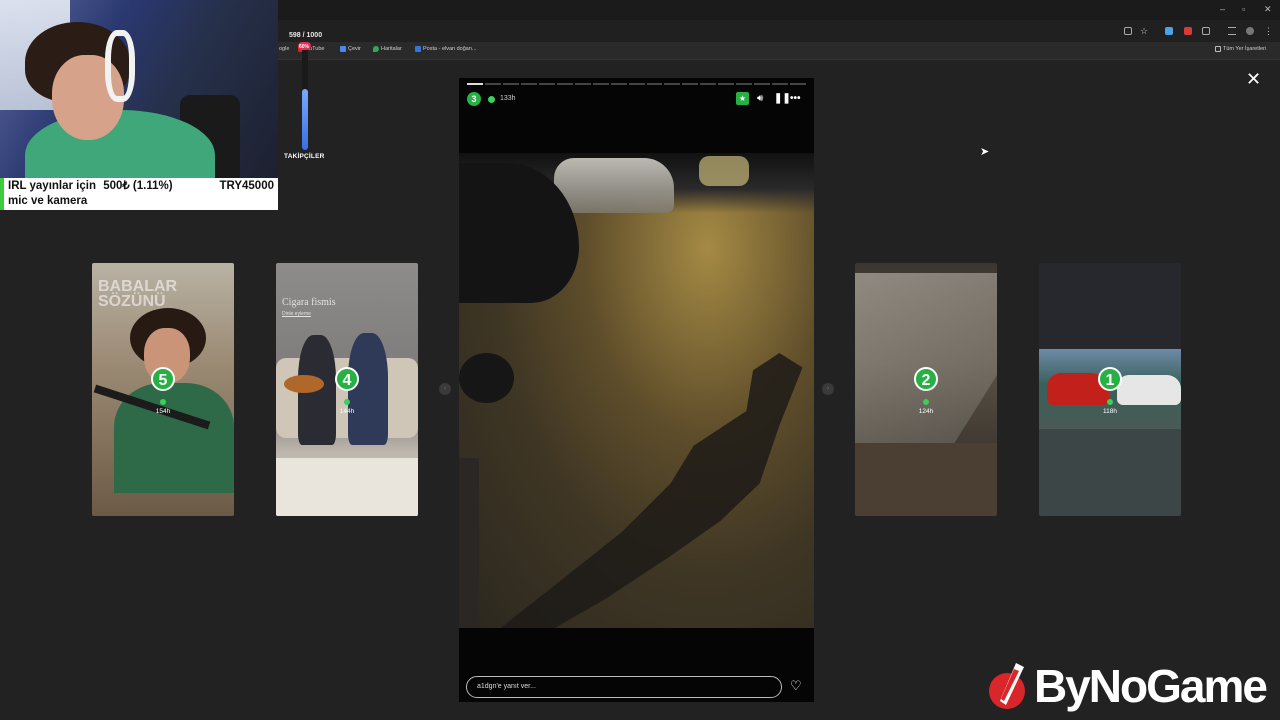  Describe the element at coordinates (132, 301) in the screenshot. I see `card-overlay-line: SÖZÜNÜ` at that location.